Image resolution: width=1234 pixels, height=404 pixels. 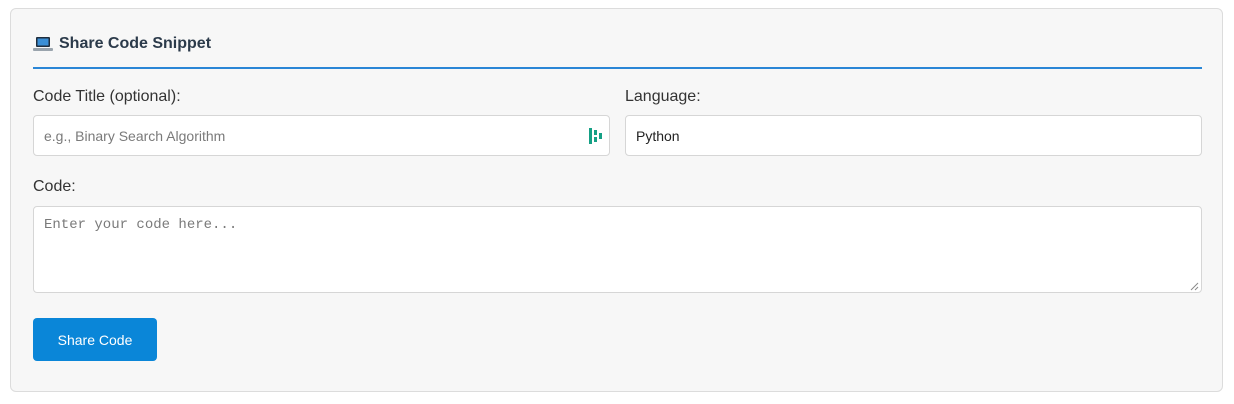 I want to click on card-title: Share Code Snippet, so click(x=135, y=43).